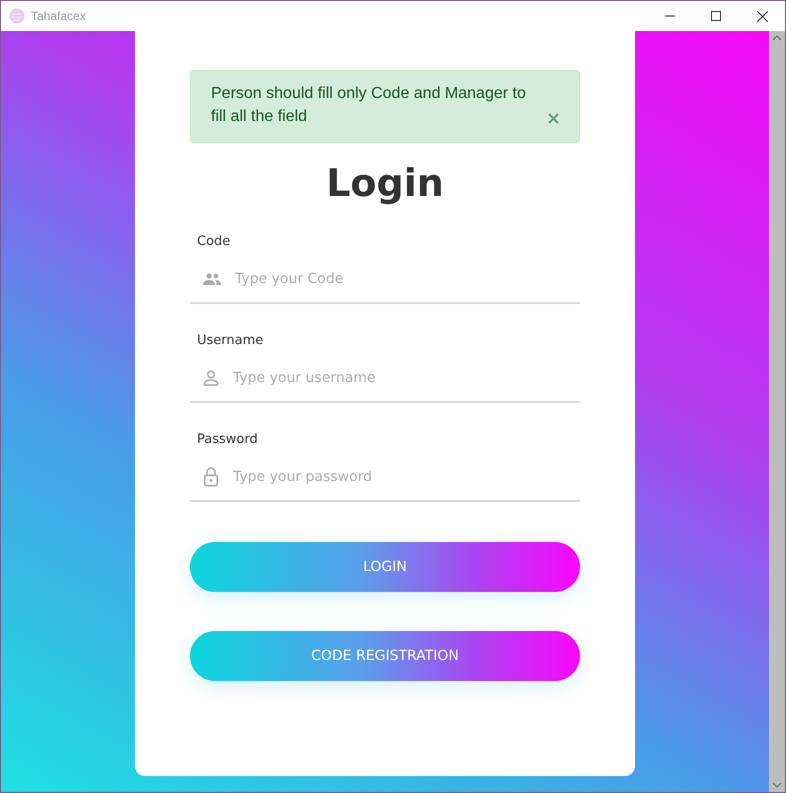 The image size is (786, 793). I want to click on login-heading: Login, so click(385, 183).